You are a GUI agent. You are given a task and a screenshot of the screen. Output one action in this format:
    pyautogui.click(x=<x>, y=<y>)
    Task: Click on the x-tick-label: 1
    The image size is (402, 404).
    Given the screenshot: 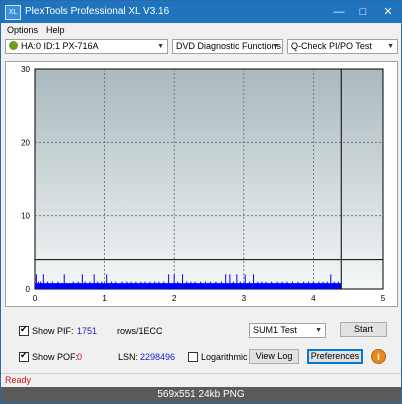 What is the action you would take?
    pyautogui.click(x=104, y=298)
    